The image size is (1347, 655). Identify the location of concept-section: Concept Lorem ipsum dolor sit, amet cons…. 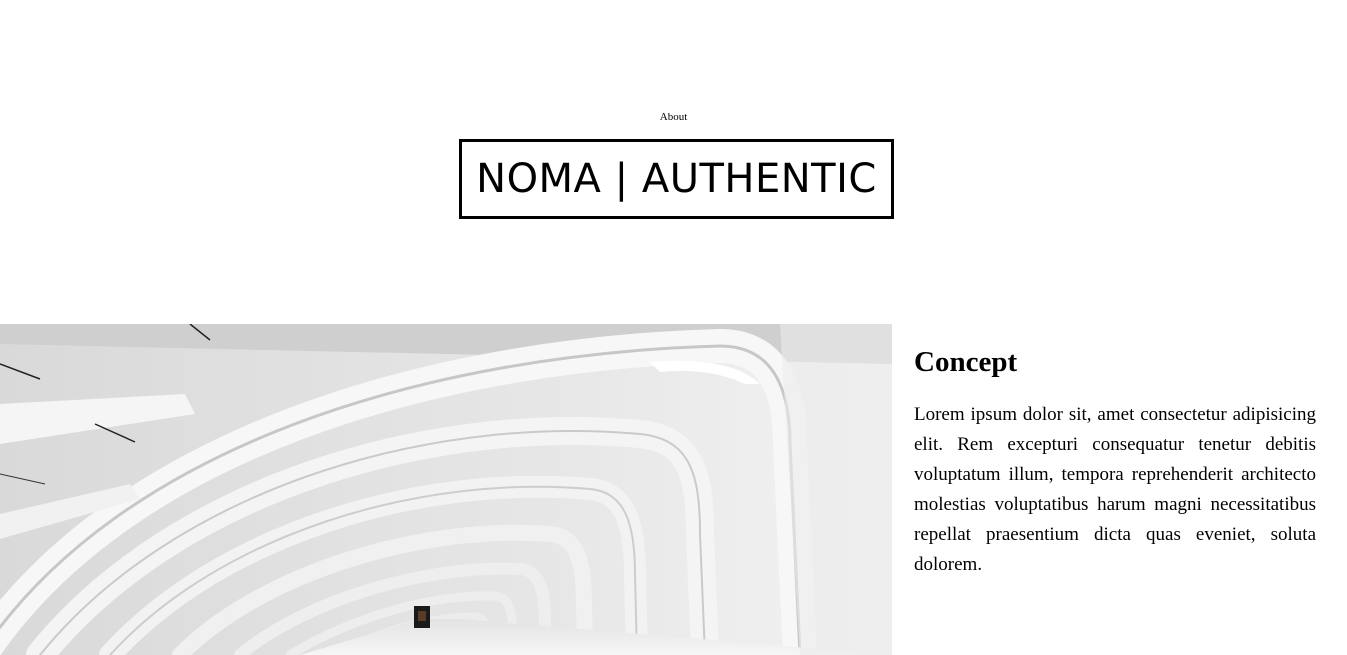
(1115, 462).